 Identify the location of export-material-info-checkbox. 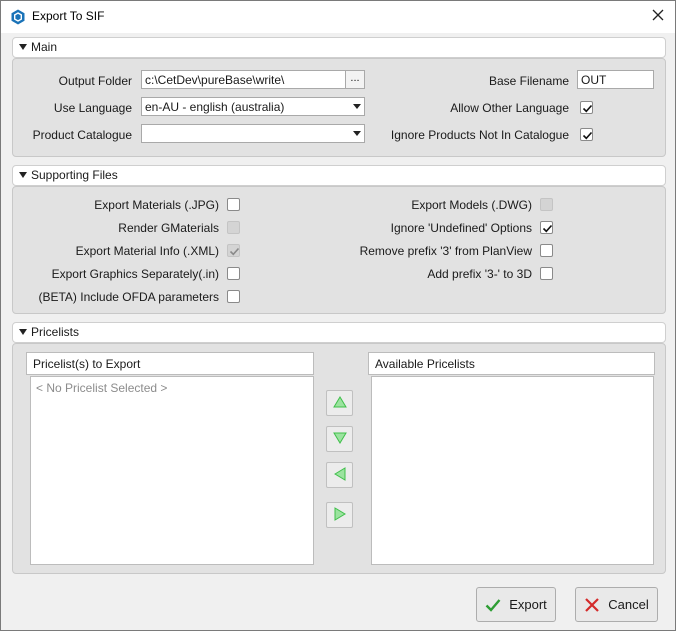
(233, 250).